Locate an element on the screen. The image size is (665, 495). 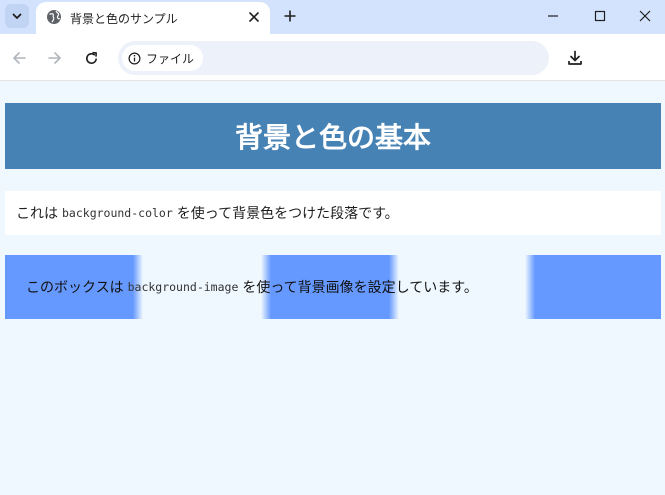
browser-toolbar: ファイル is located at coordinates (332, 57).